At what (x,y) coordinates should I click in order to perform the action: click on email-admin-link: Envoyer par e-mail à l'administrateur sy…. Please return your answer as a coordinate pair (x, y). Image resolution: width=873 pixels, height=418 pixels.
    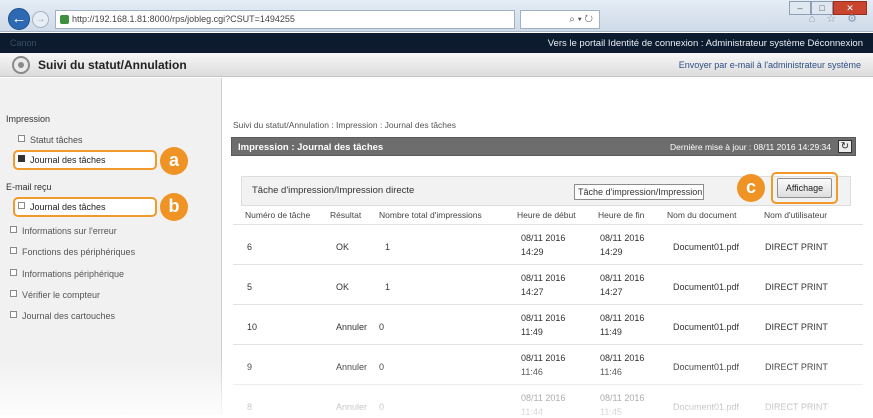
    Looking at the image, I should click on (770, 65).